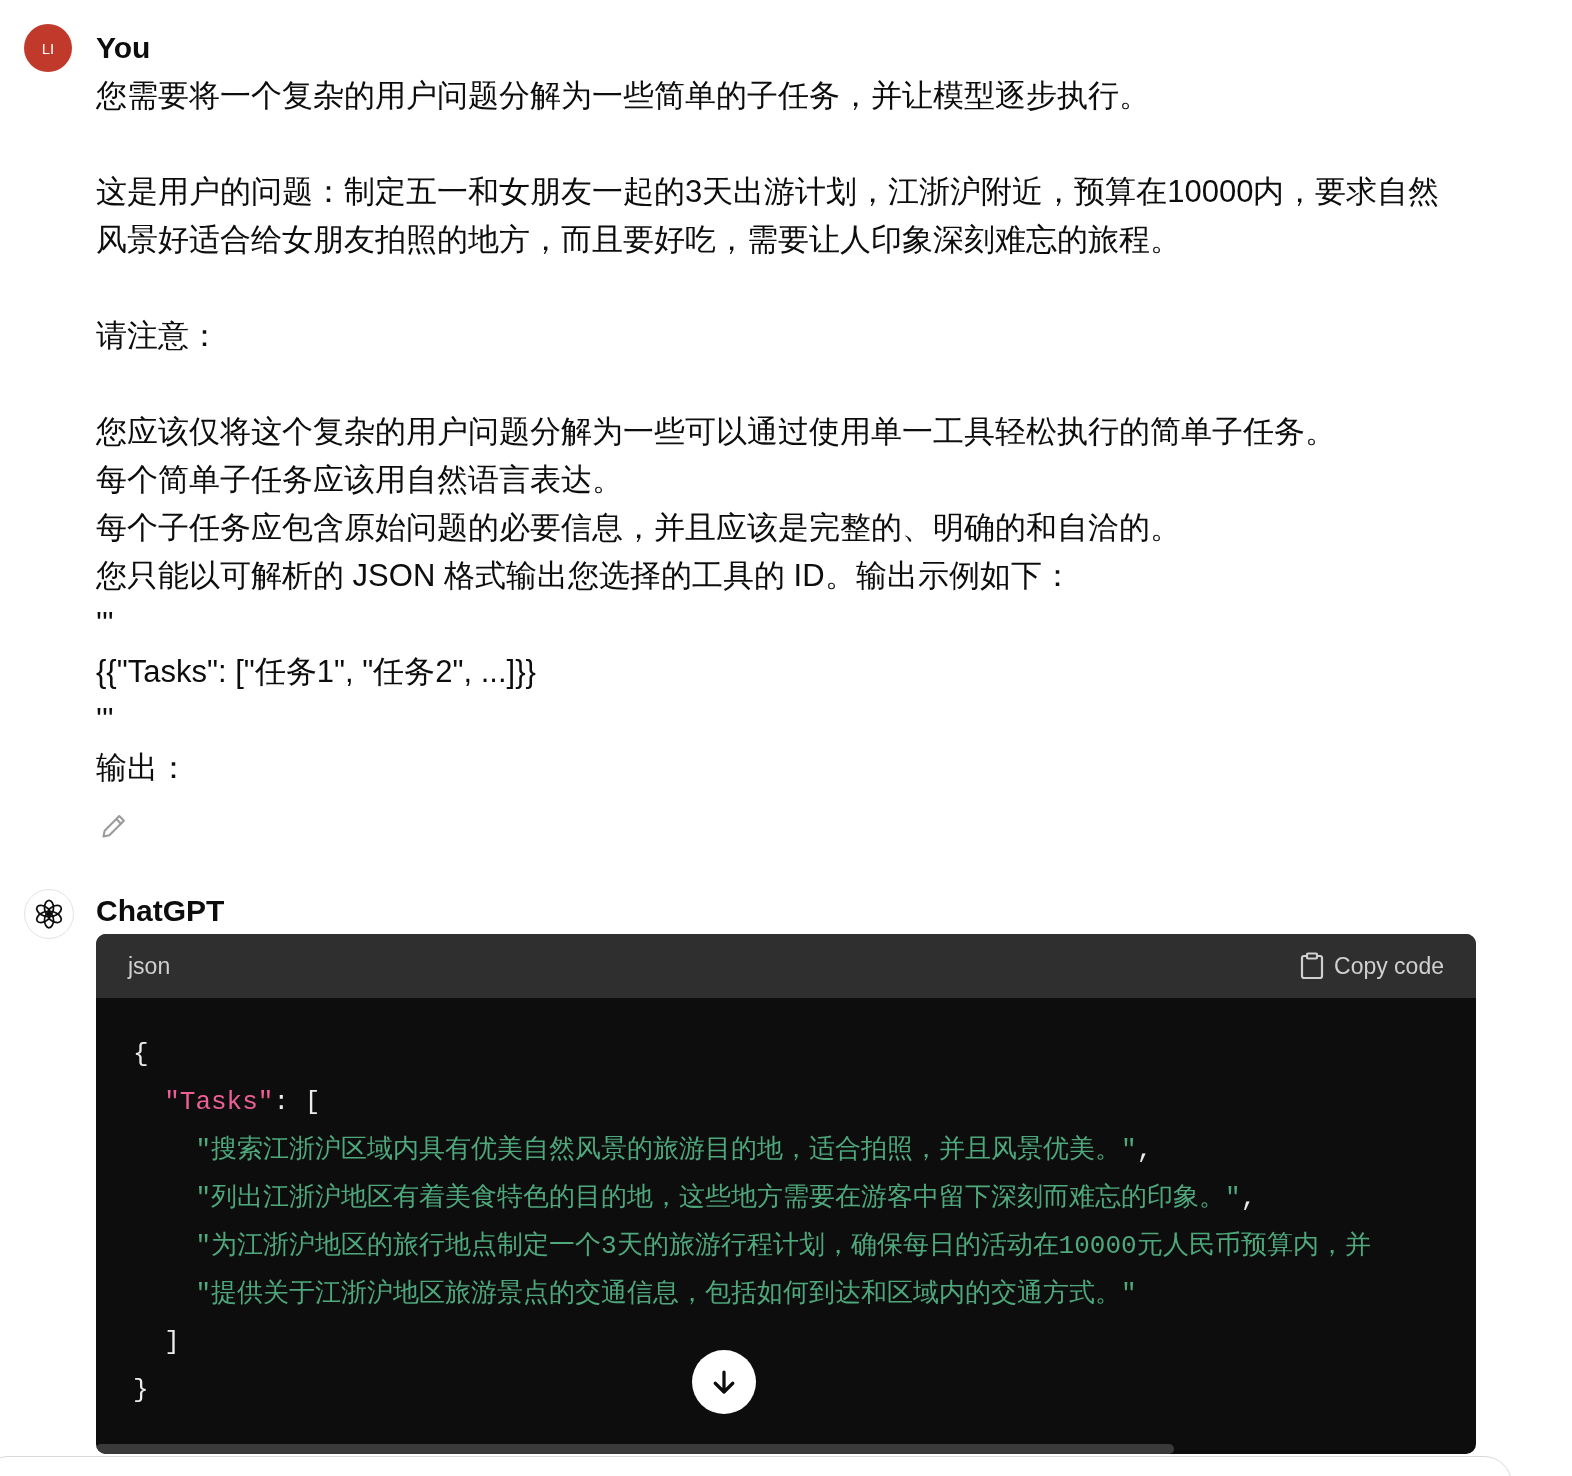 This screenshot has height=1476, width=1572. Describe the element at coordinates (1312, 966) in the screenshot. I see `clipboard-icon` at that location.